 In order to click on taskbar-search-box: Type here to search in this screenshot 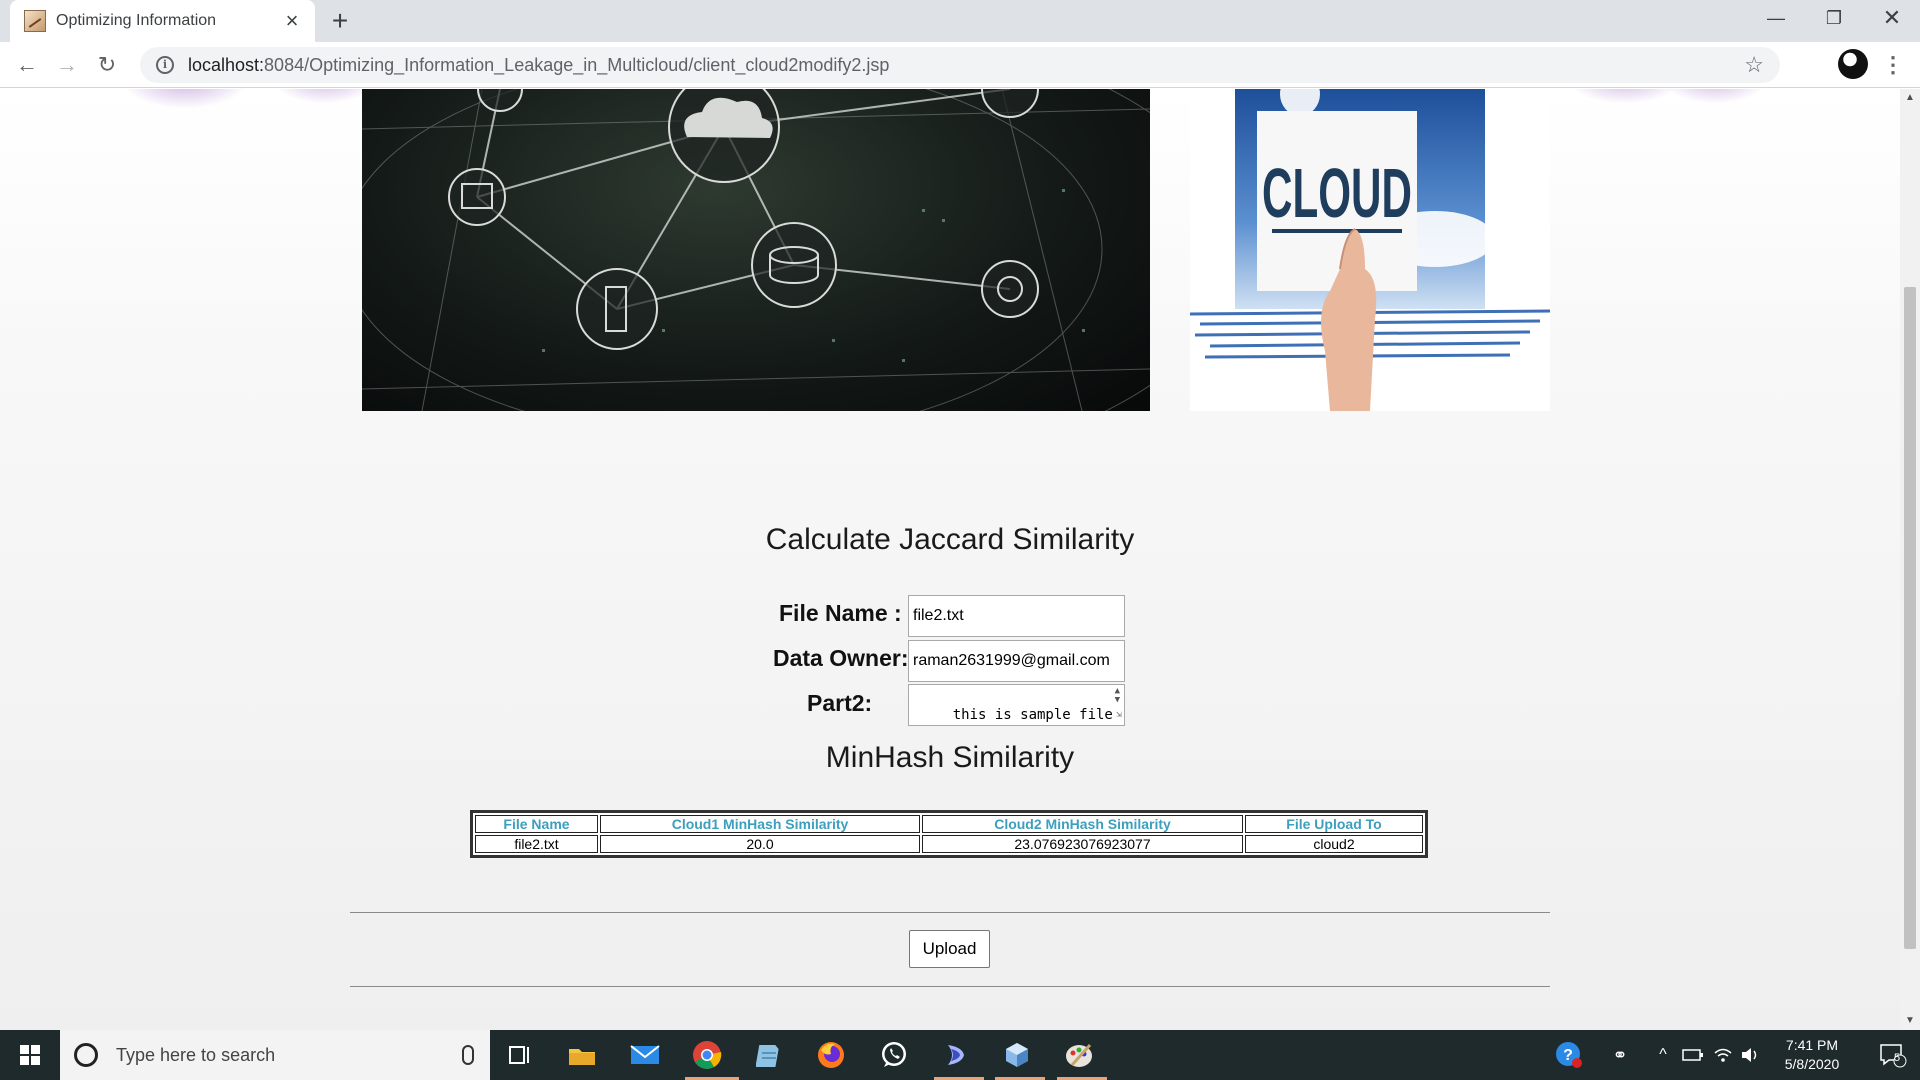, I will do `click(275, 1055)`.